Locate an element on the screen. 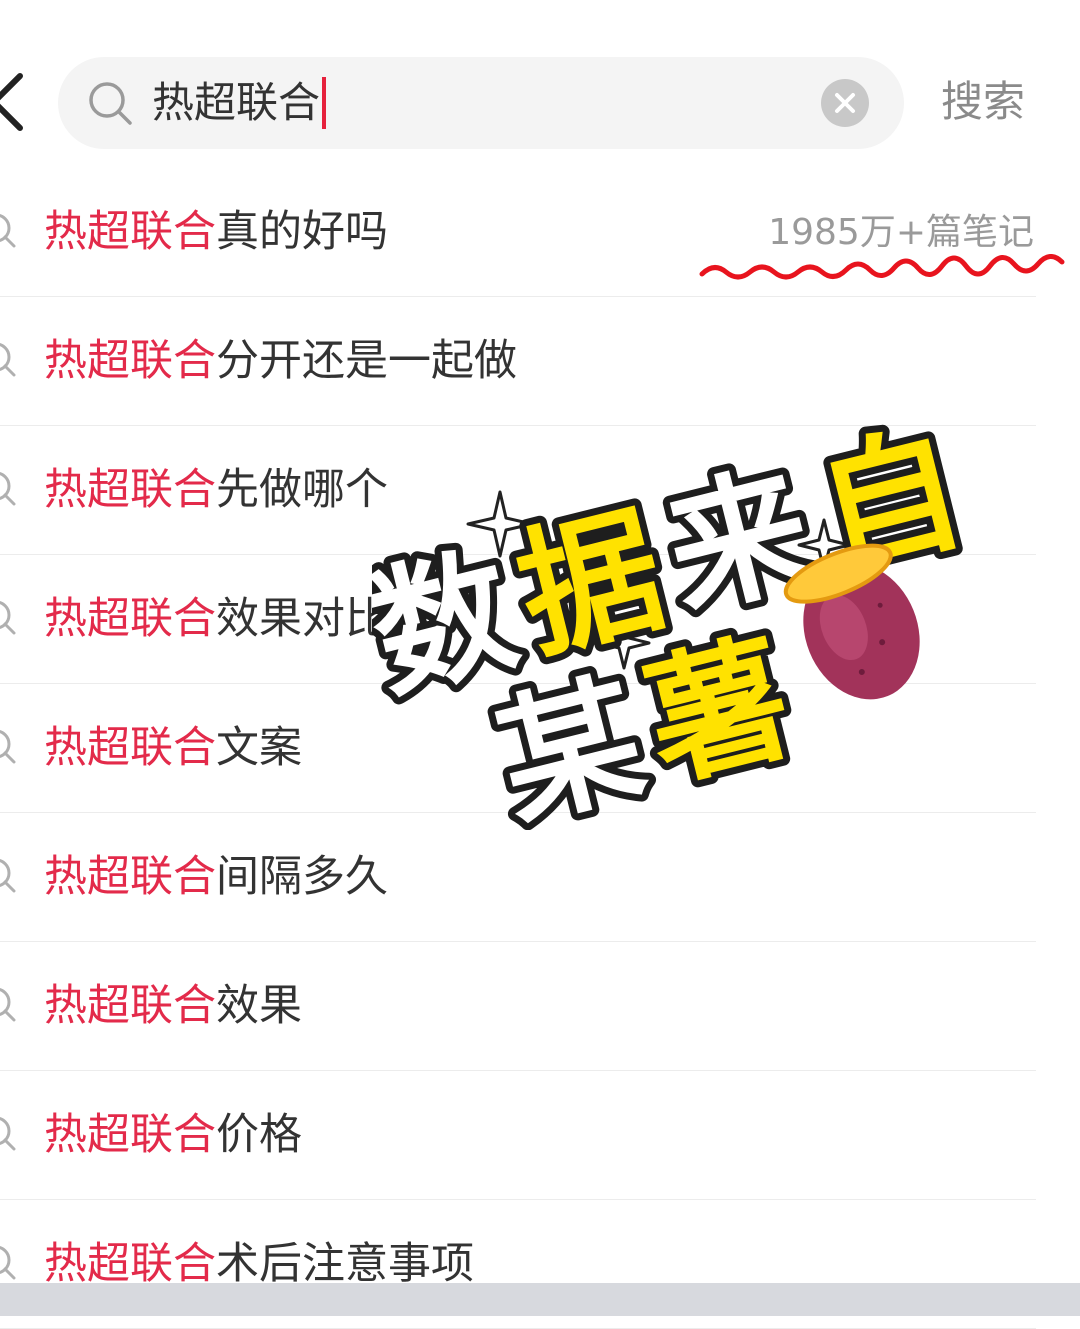 The image size is (1080, 1329). suggestion-rest: 价格 is located at coordinates (259, 1135).